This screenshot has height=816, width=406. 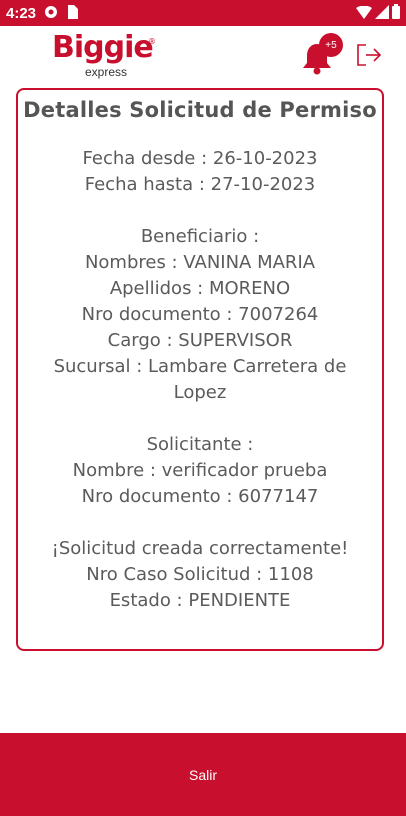 I want to click on beneficiario-nombres: Nombres : VANINA MARIA, so click(x=200, y=262).